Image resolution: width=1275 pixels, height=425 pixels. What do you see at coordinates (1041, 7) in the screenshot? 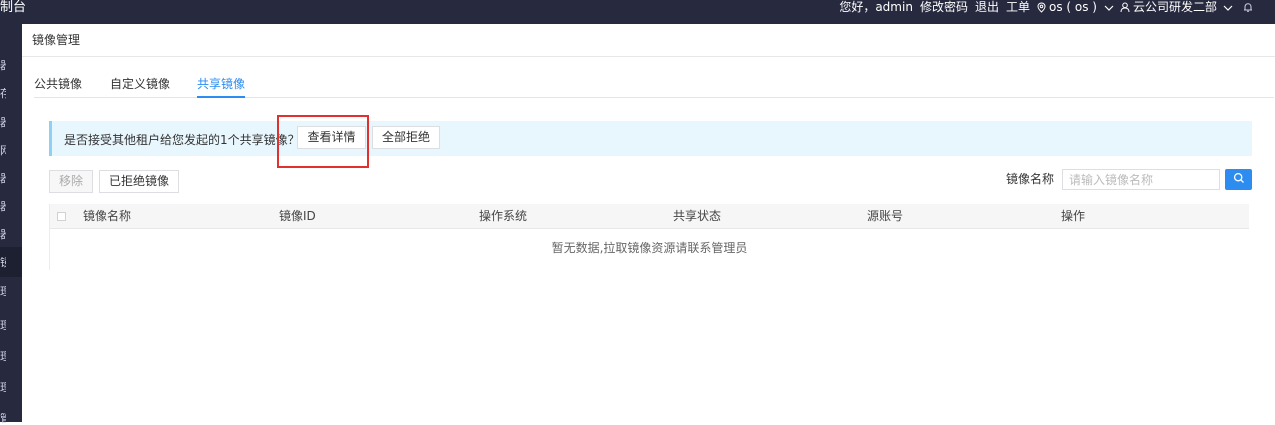
I see `location-icon` at bounding box center [1041, 7].